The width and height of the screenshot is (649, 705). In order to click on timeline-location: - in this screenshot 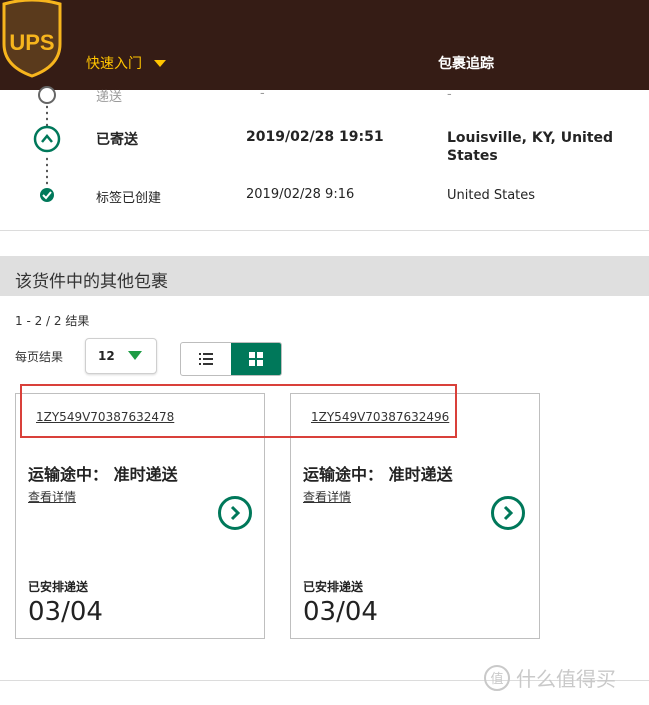, I will do `click(449, 94)`.